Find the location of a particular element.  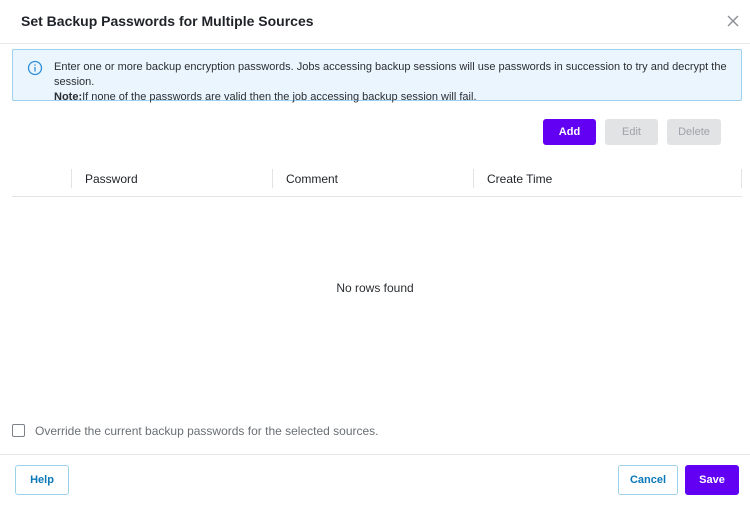

override-checkbox is located at coordinates (18, 430).